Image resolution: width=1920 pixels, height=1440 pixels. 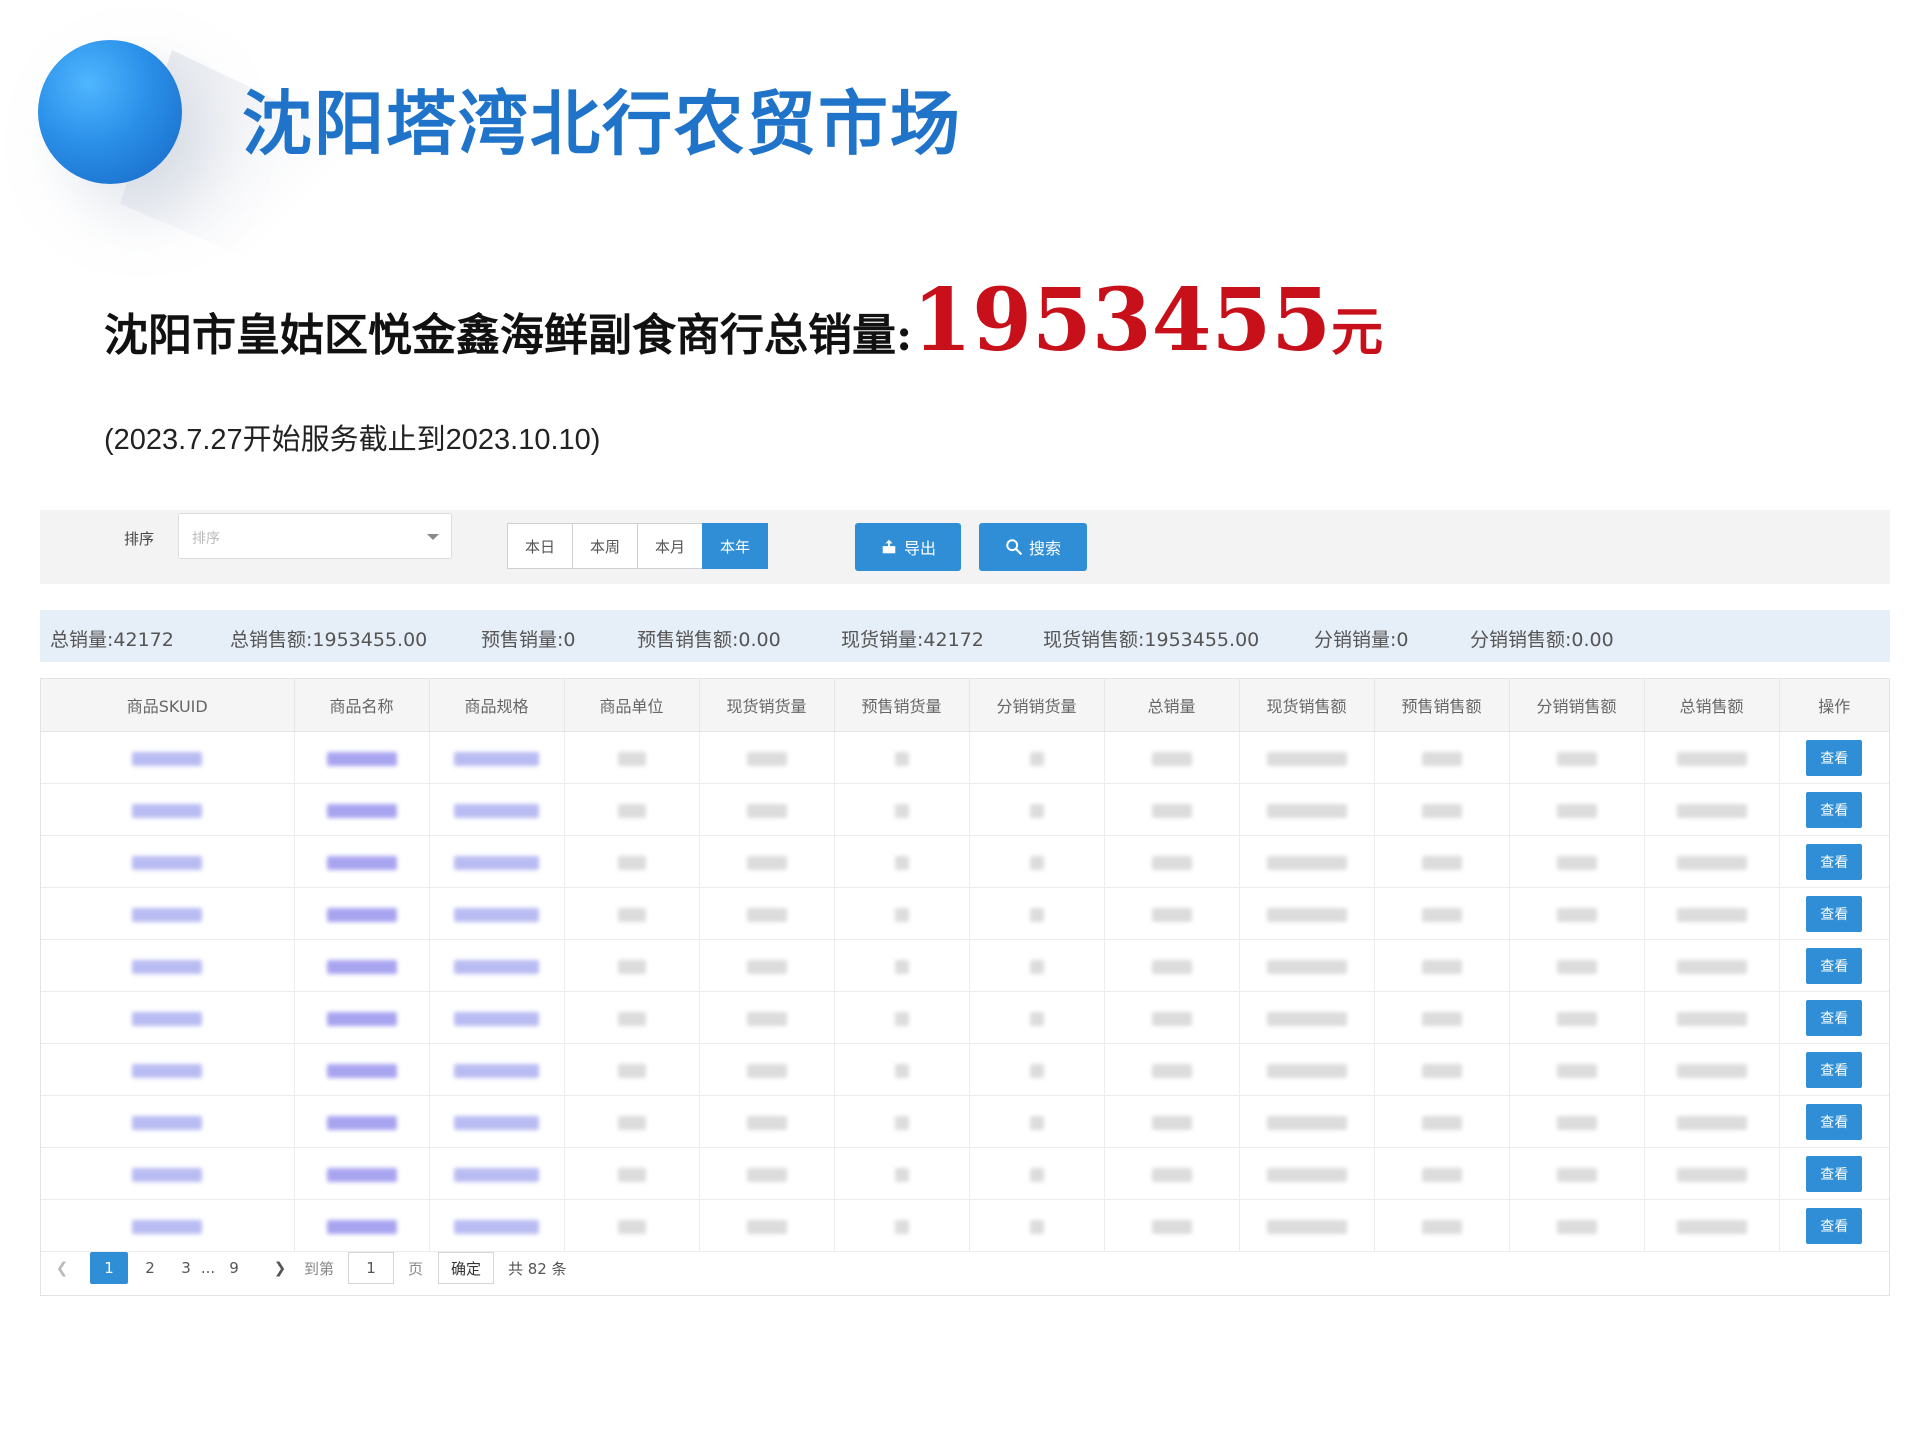 I want to click on export-button: 导出, so click(x=908, y=547).